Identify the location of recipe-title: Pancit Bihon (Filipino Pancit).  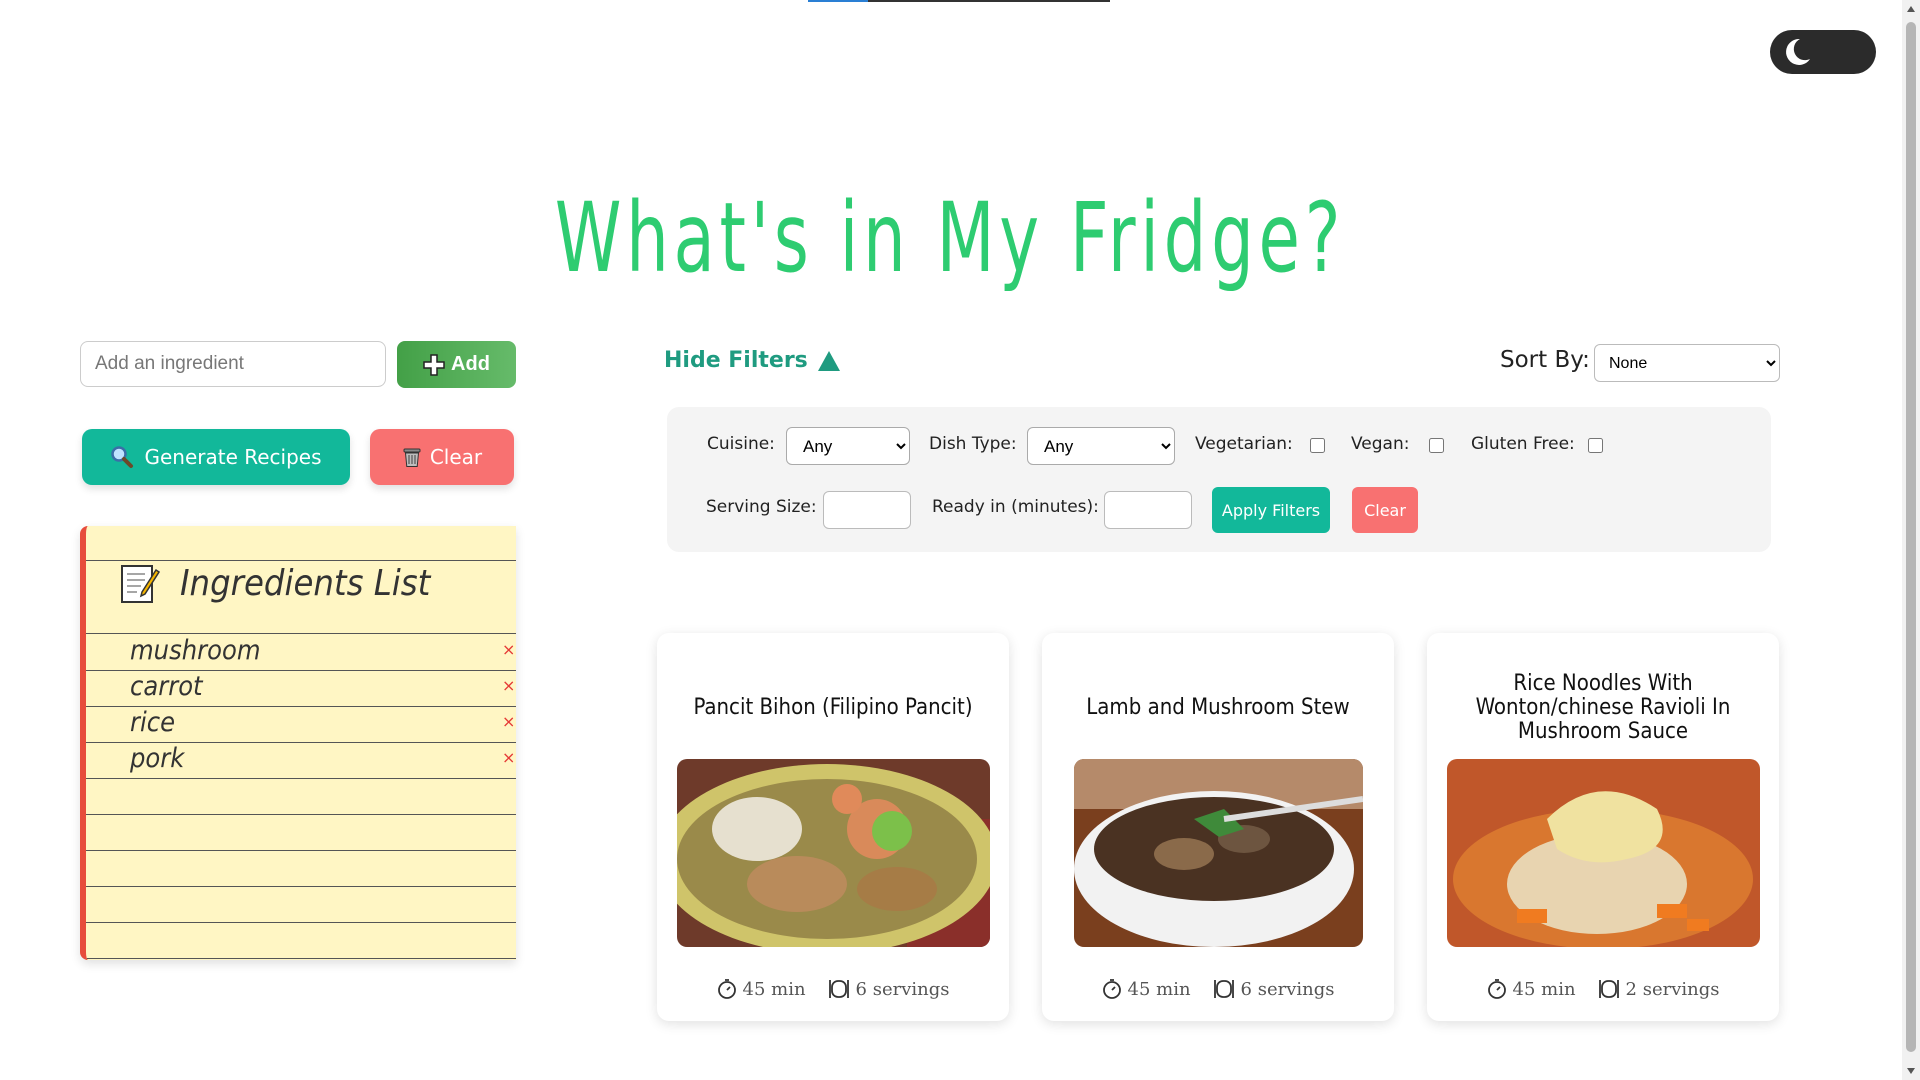
(833, 707).